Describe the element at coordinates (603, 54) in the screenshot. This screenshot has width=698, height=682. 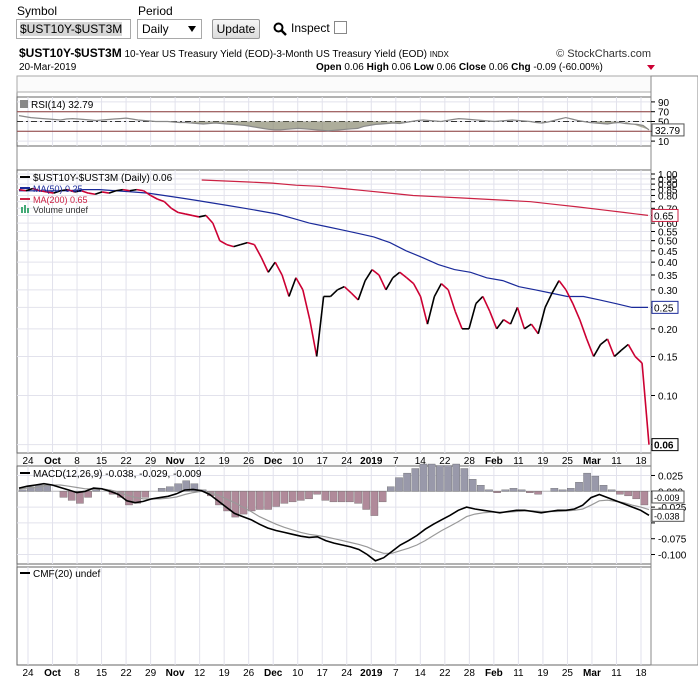
I see `brand-label: © StockCharts.com` at that location.